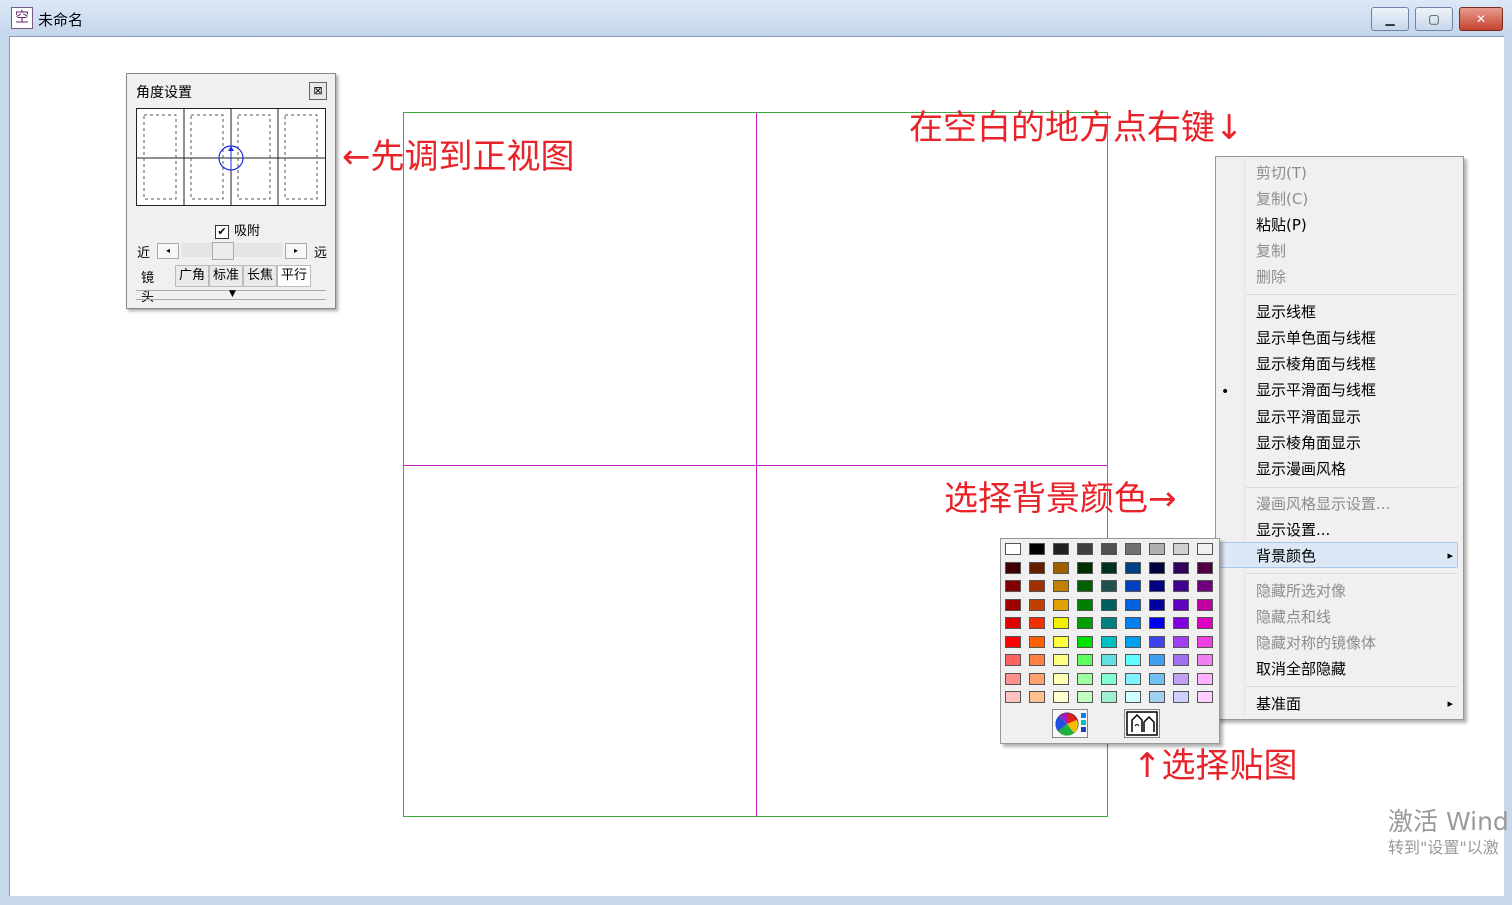  I want to click on menu-item-delete: 删除, so click(1271, 277).